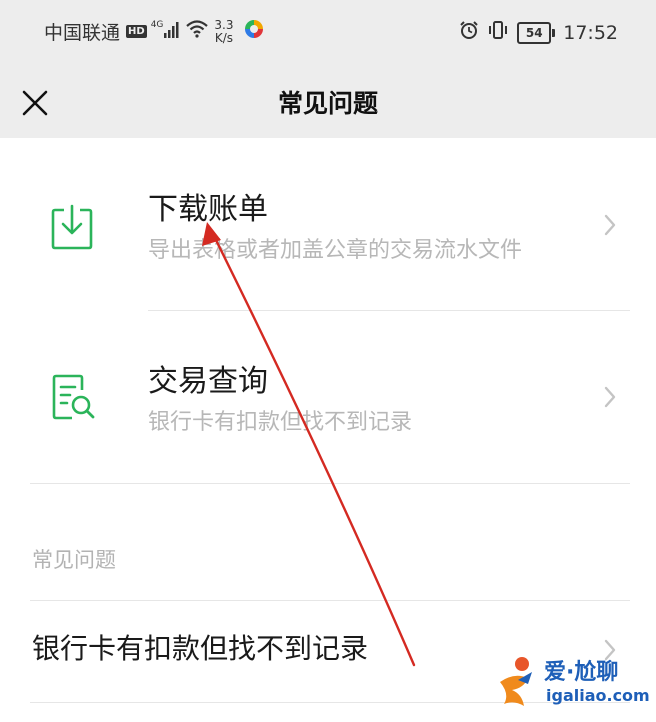  I want to click on header-bar: 常见问题, so click(328, 104).